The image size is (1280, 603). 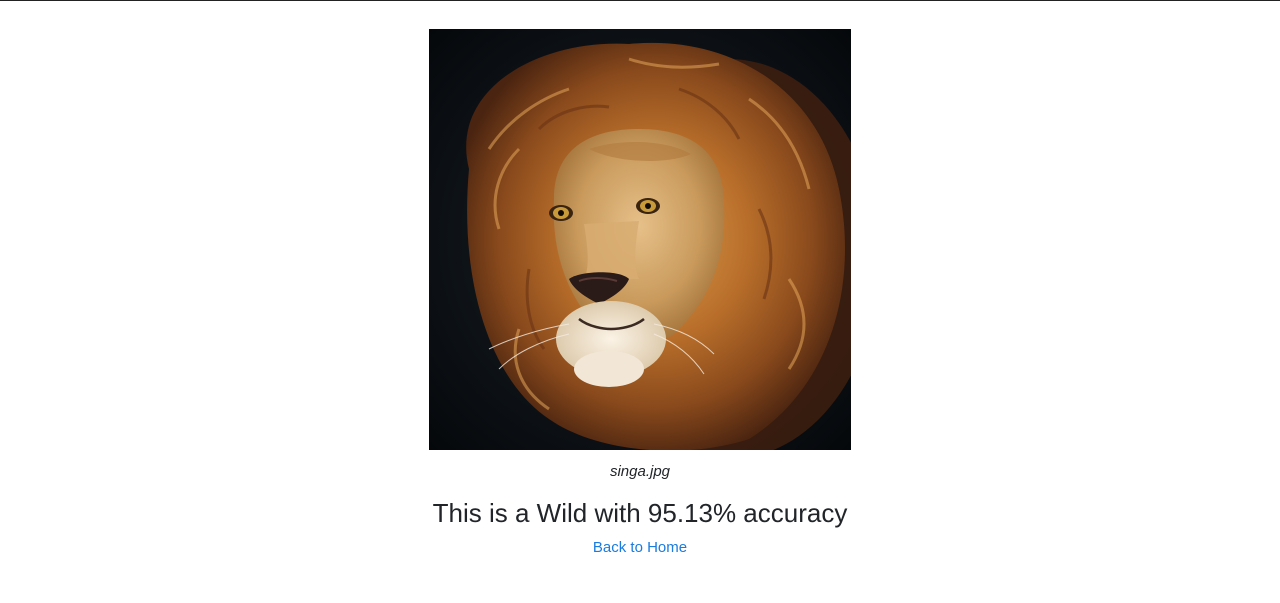 I want to click on back-to-home-link: Back to Home, so click(x=640, y=547).